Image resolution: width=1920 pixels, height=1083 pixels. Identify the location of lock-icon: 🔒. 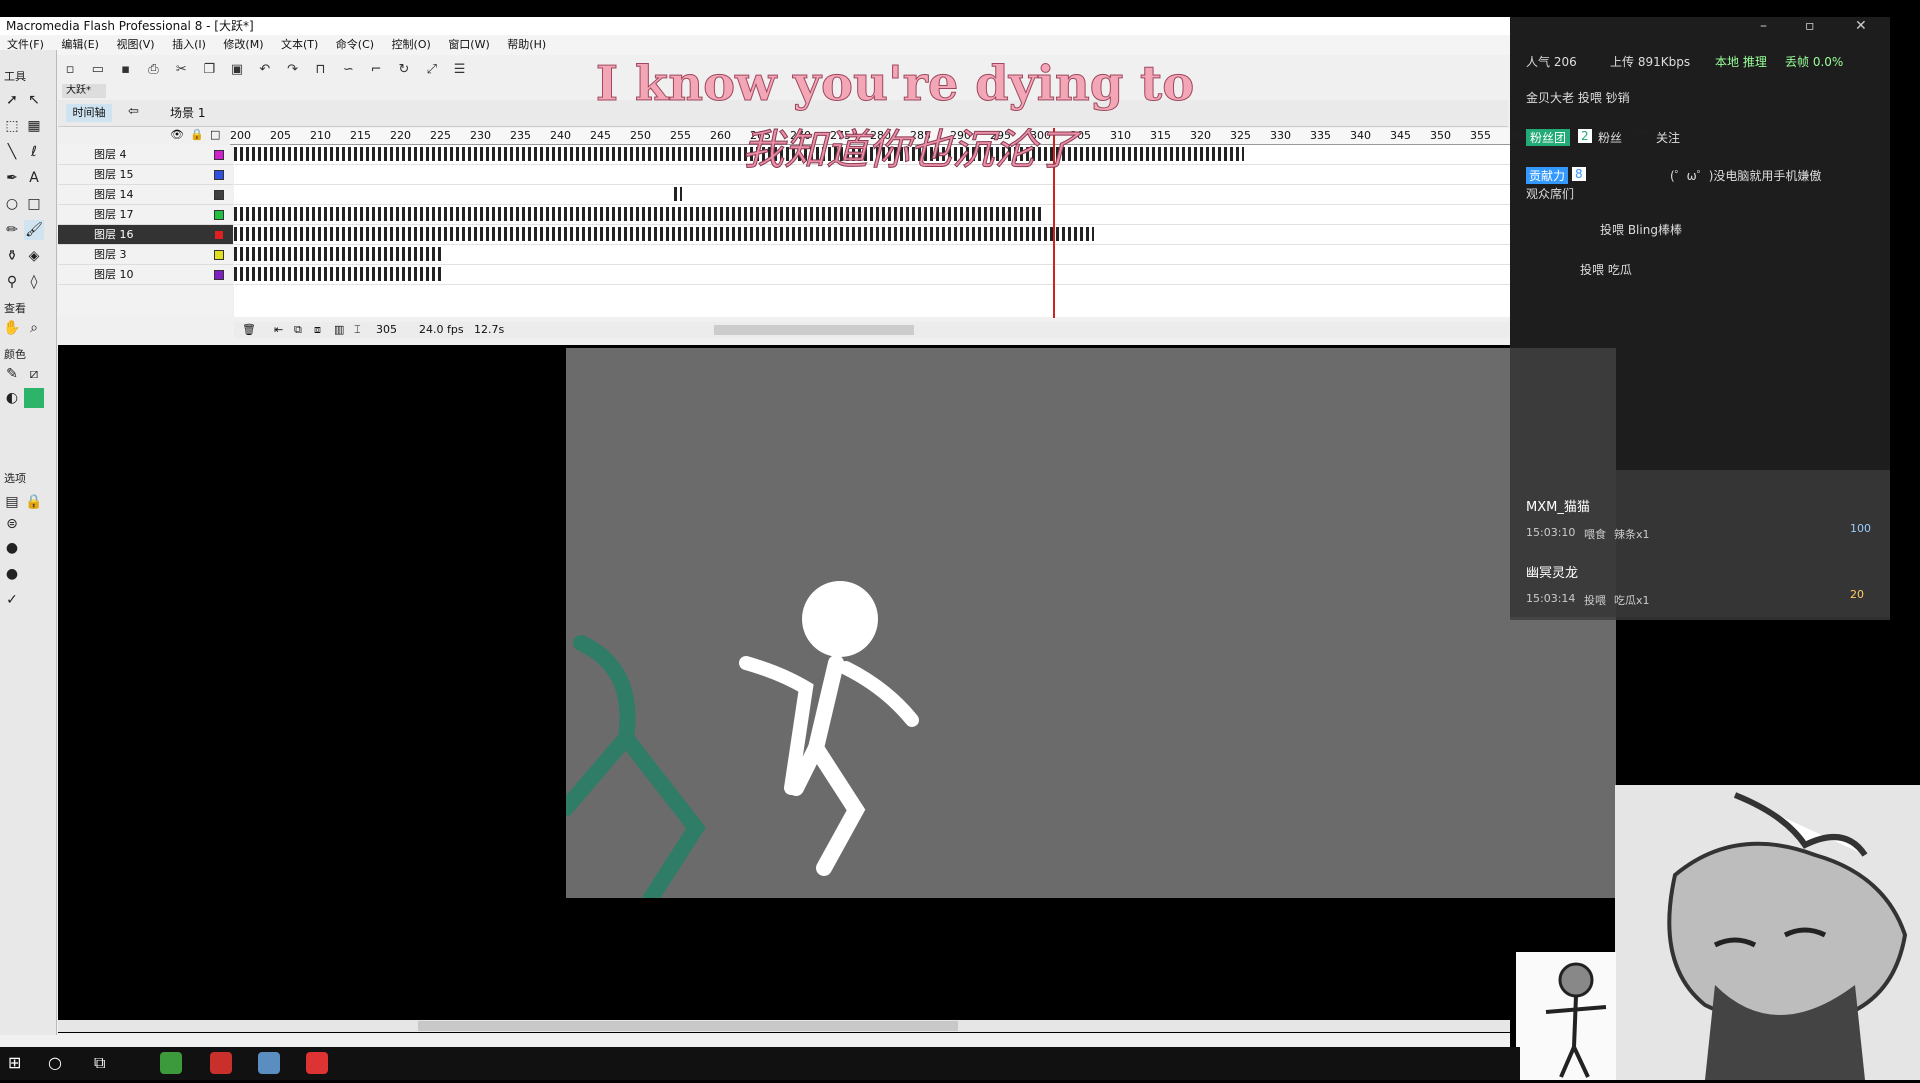
(197, 134).